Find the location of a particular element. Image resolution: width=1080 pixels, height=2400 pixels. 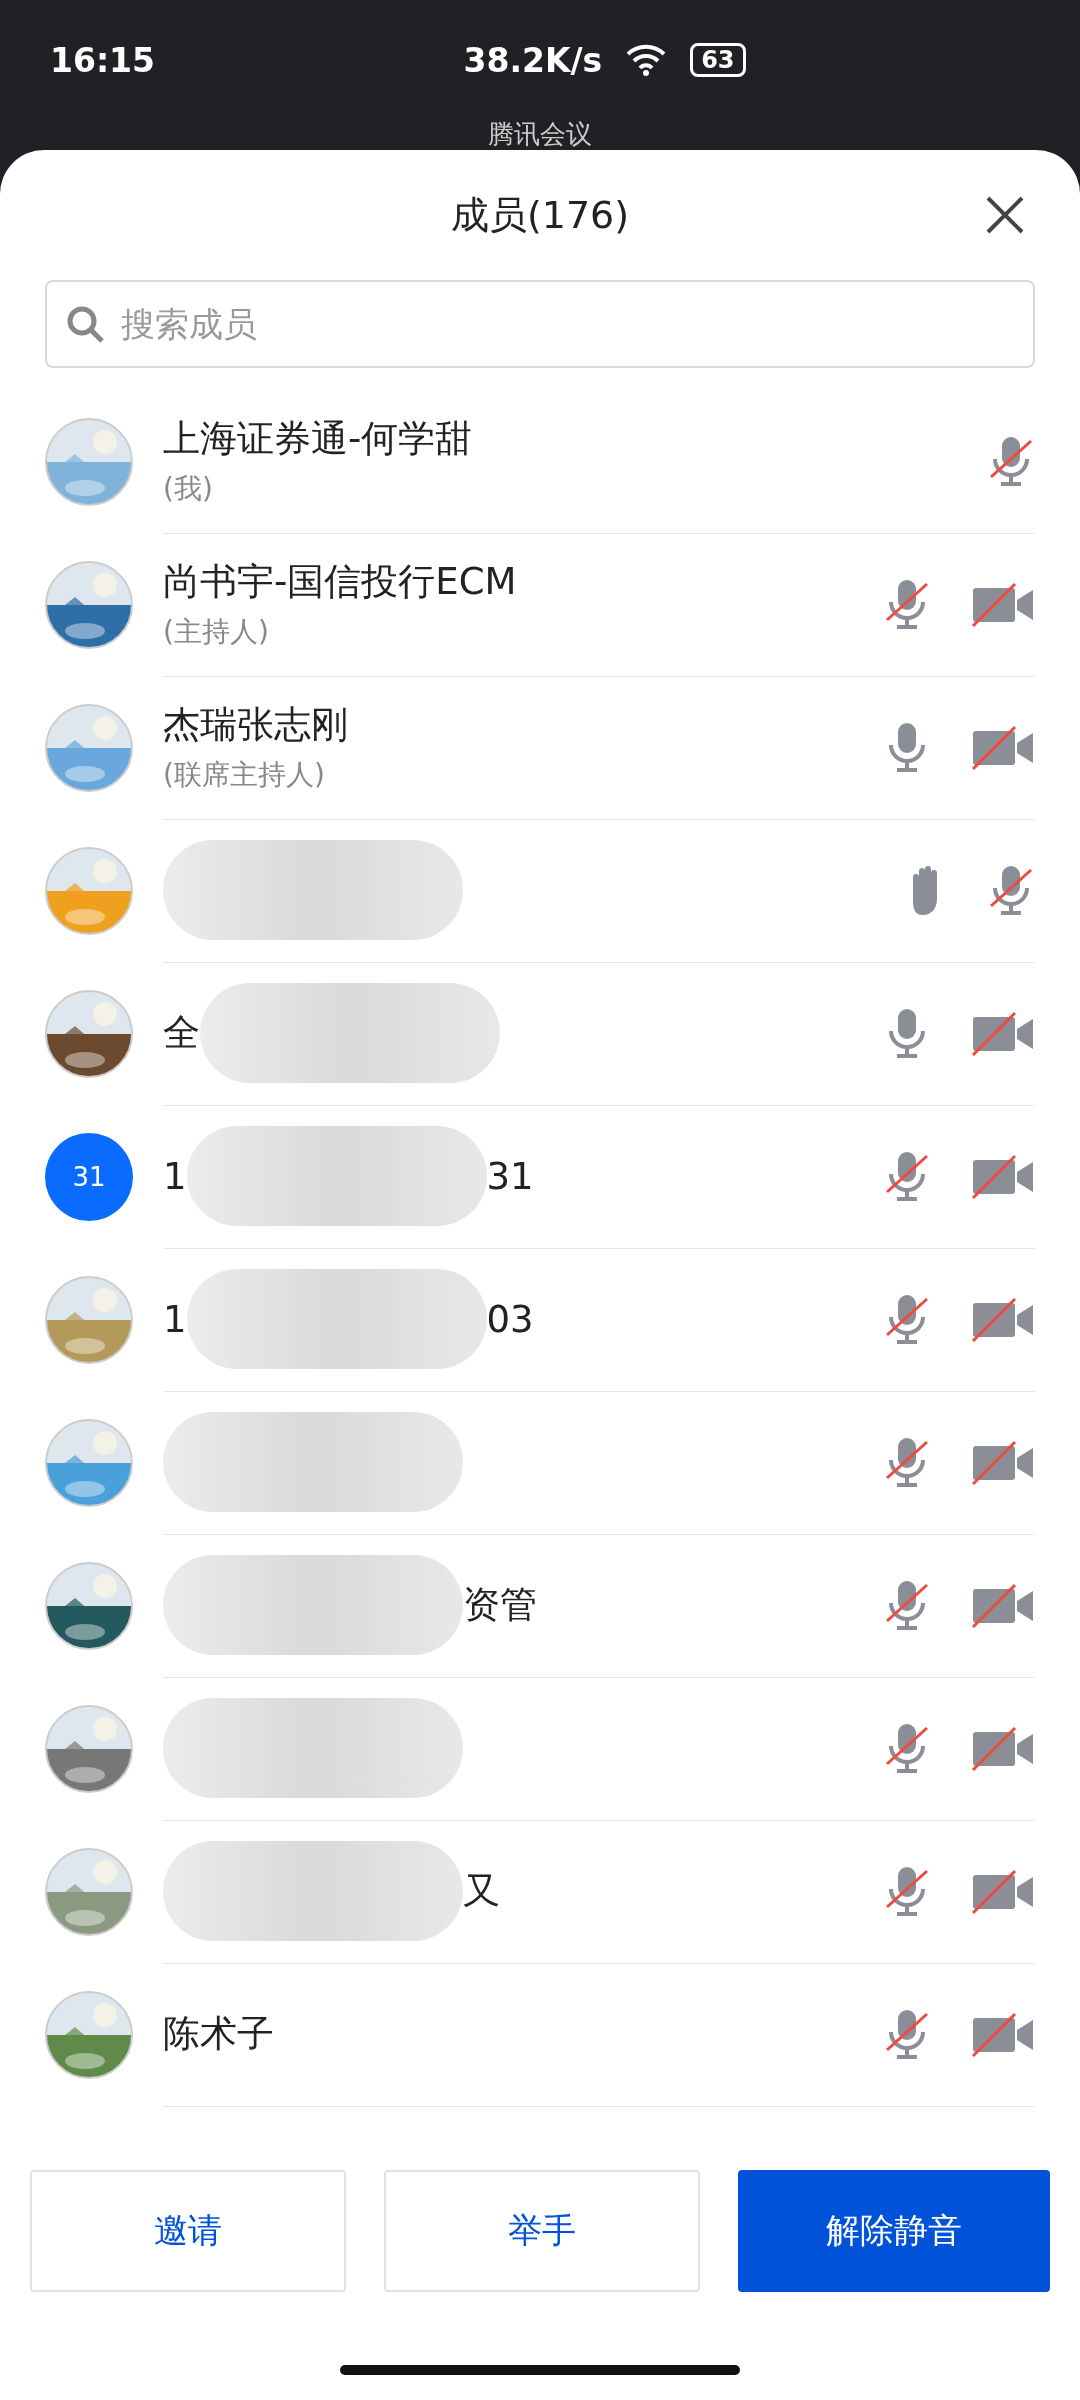

member-name: 全 is located at coordinates (181, 1033).